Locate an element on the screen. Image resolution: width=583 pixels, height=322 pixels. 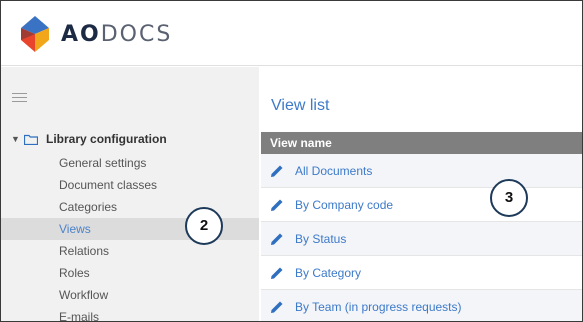
table-row: By Category is located at coordinates (421, 273).